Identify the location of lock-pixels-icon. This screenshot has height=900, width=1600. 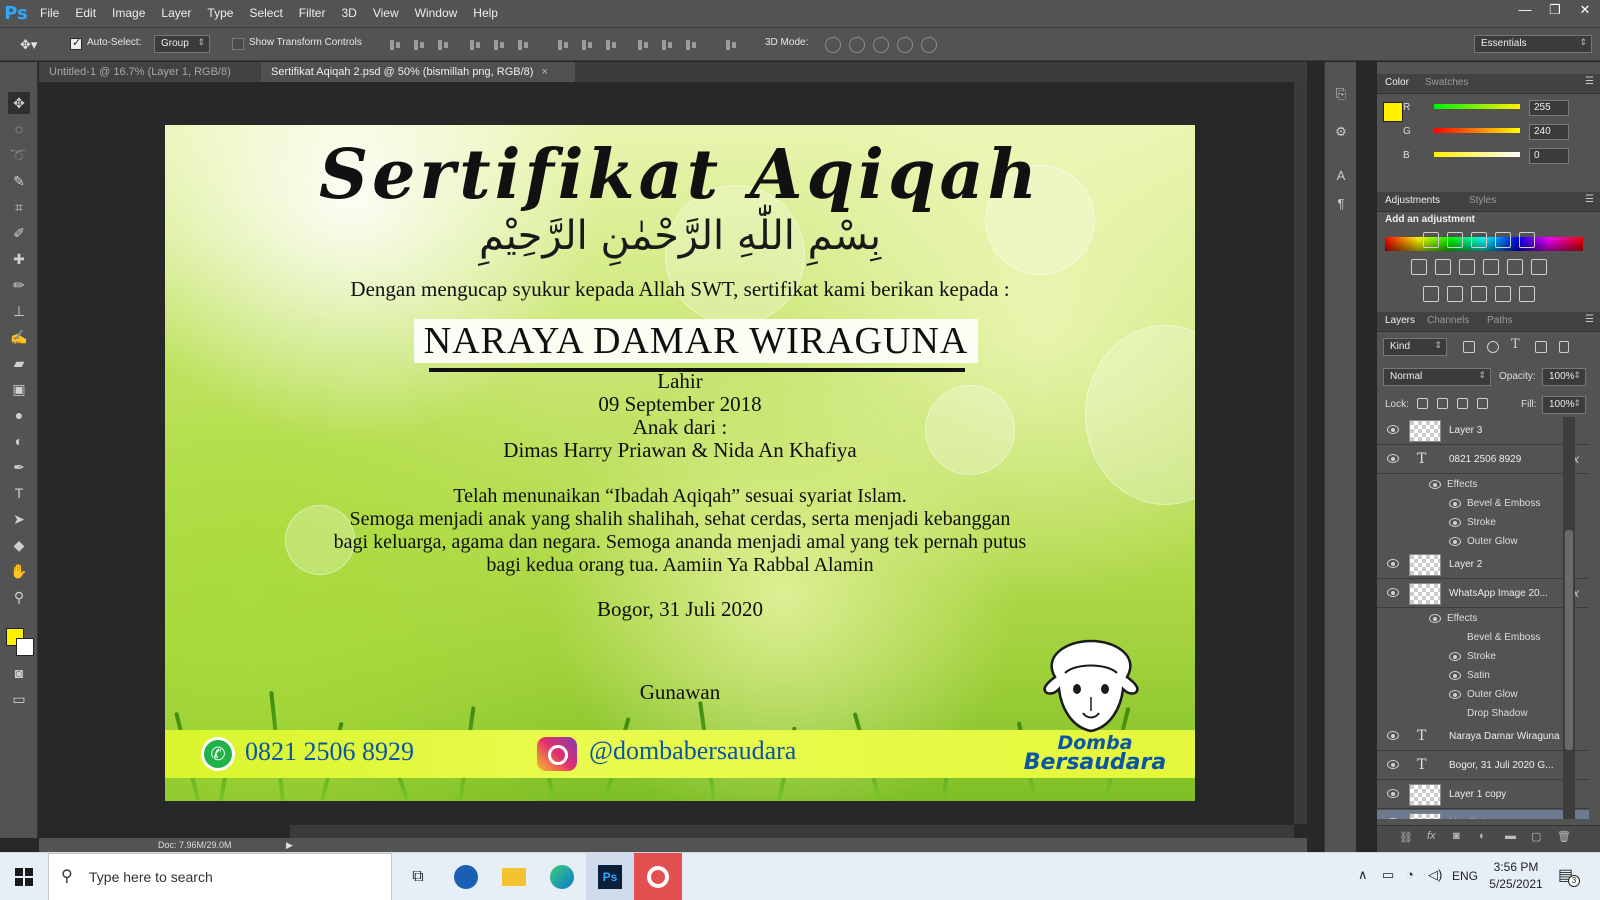
(1442, 403).